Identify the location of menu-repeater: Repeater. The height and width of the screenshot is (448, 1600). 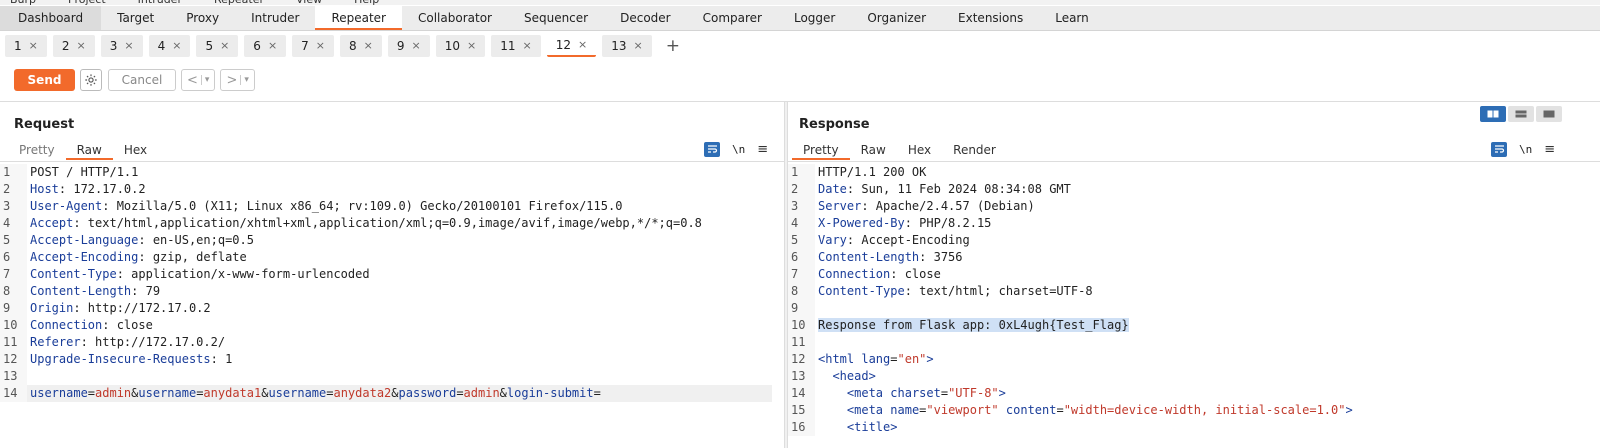
(239, 2).